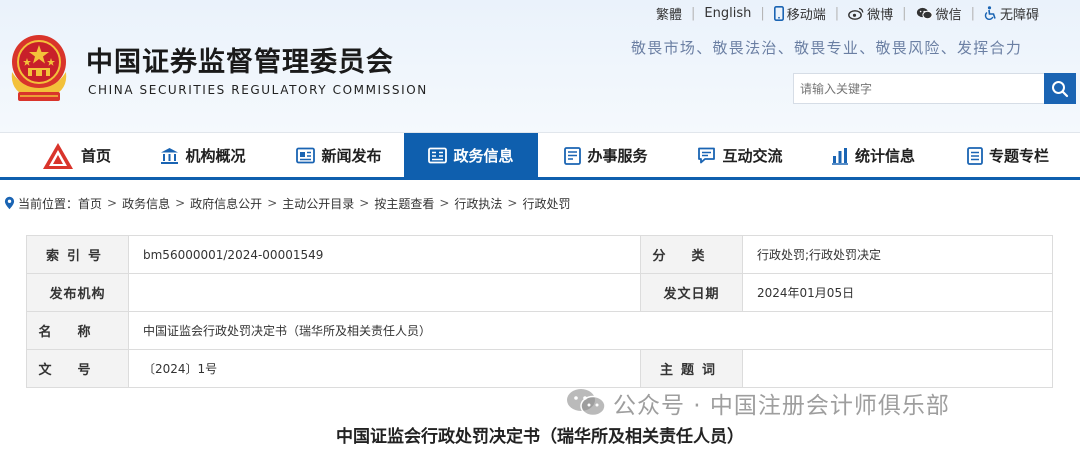 The width and height of the screenshot is (1080, 449). What do you see at coordinates (1019, 15) in the screenshot?
I see `accessibility-link-label: 无障碍` at bounding box center [1019, 15].